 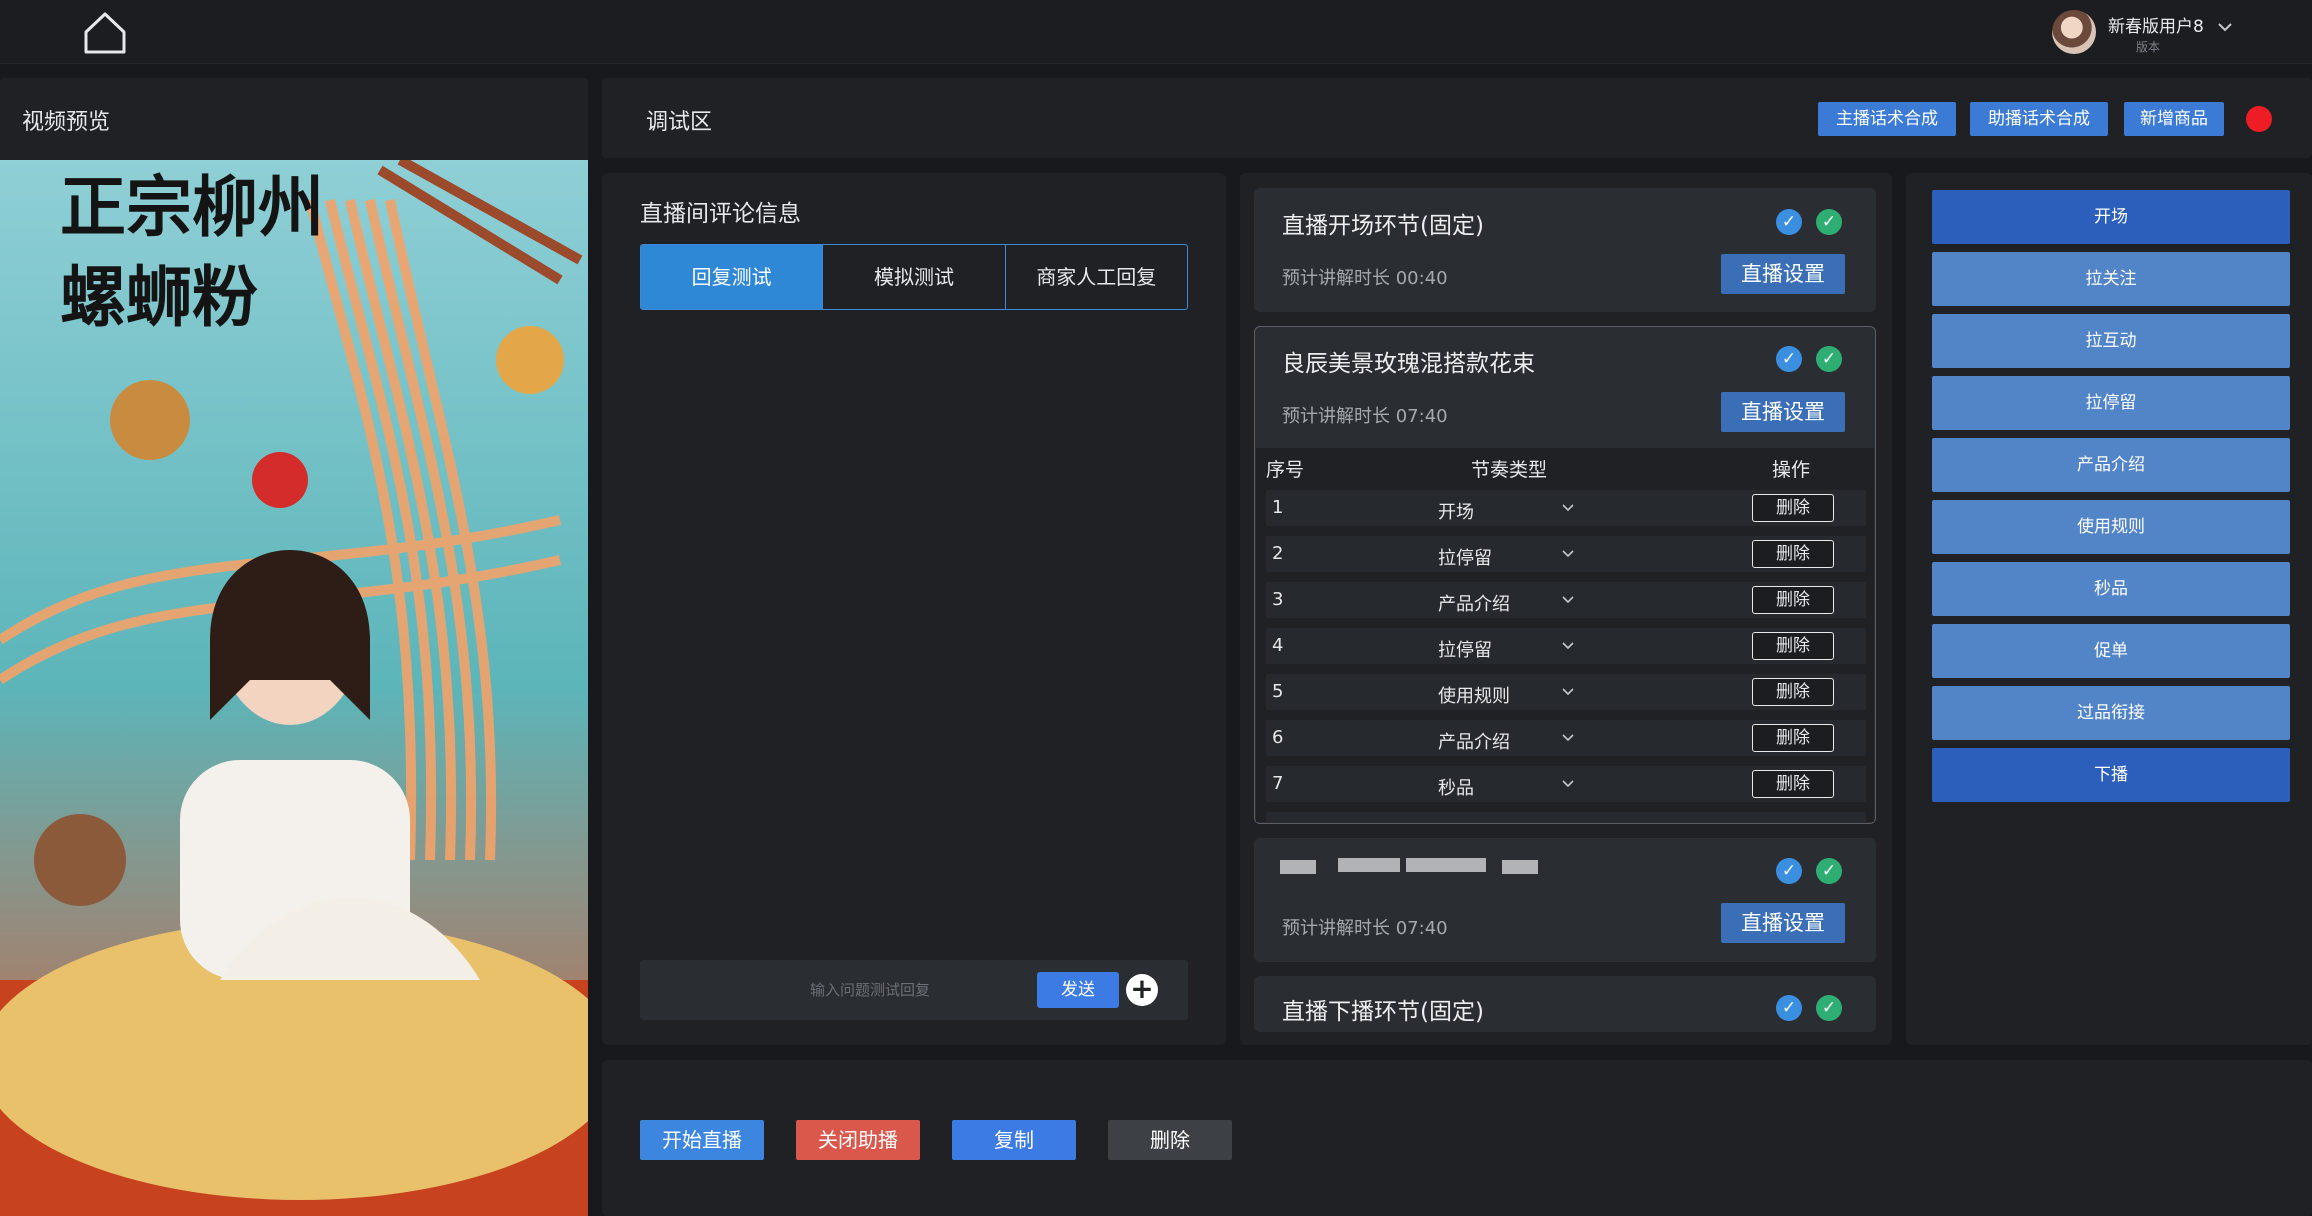 I want to click on row-number: 2, so click(x=1278, y=553).